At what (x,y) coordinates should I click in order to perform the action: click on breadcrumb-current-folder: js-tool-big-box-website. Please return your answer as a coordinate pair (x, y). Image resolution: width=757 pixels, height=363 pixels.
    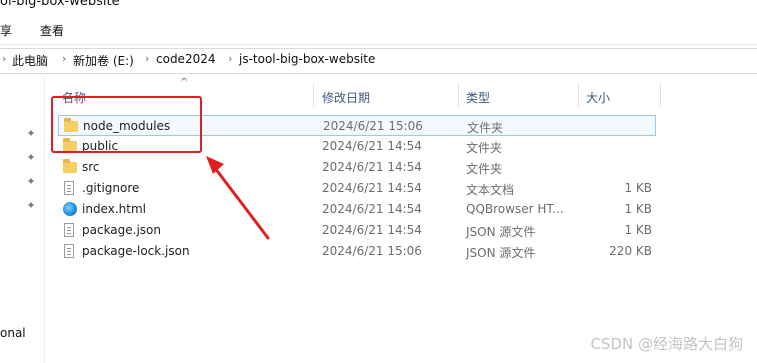
    Looking at the image, I should click on (307, 59).